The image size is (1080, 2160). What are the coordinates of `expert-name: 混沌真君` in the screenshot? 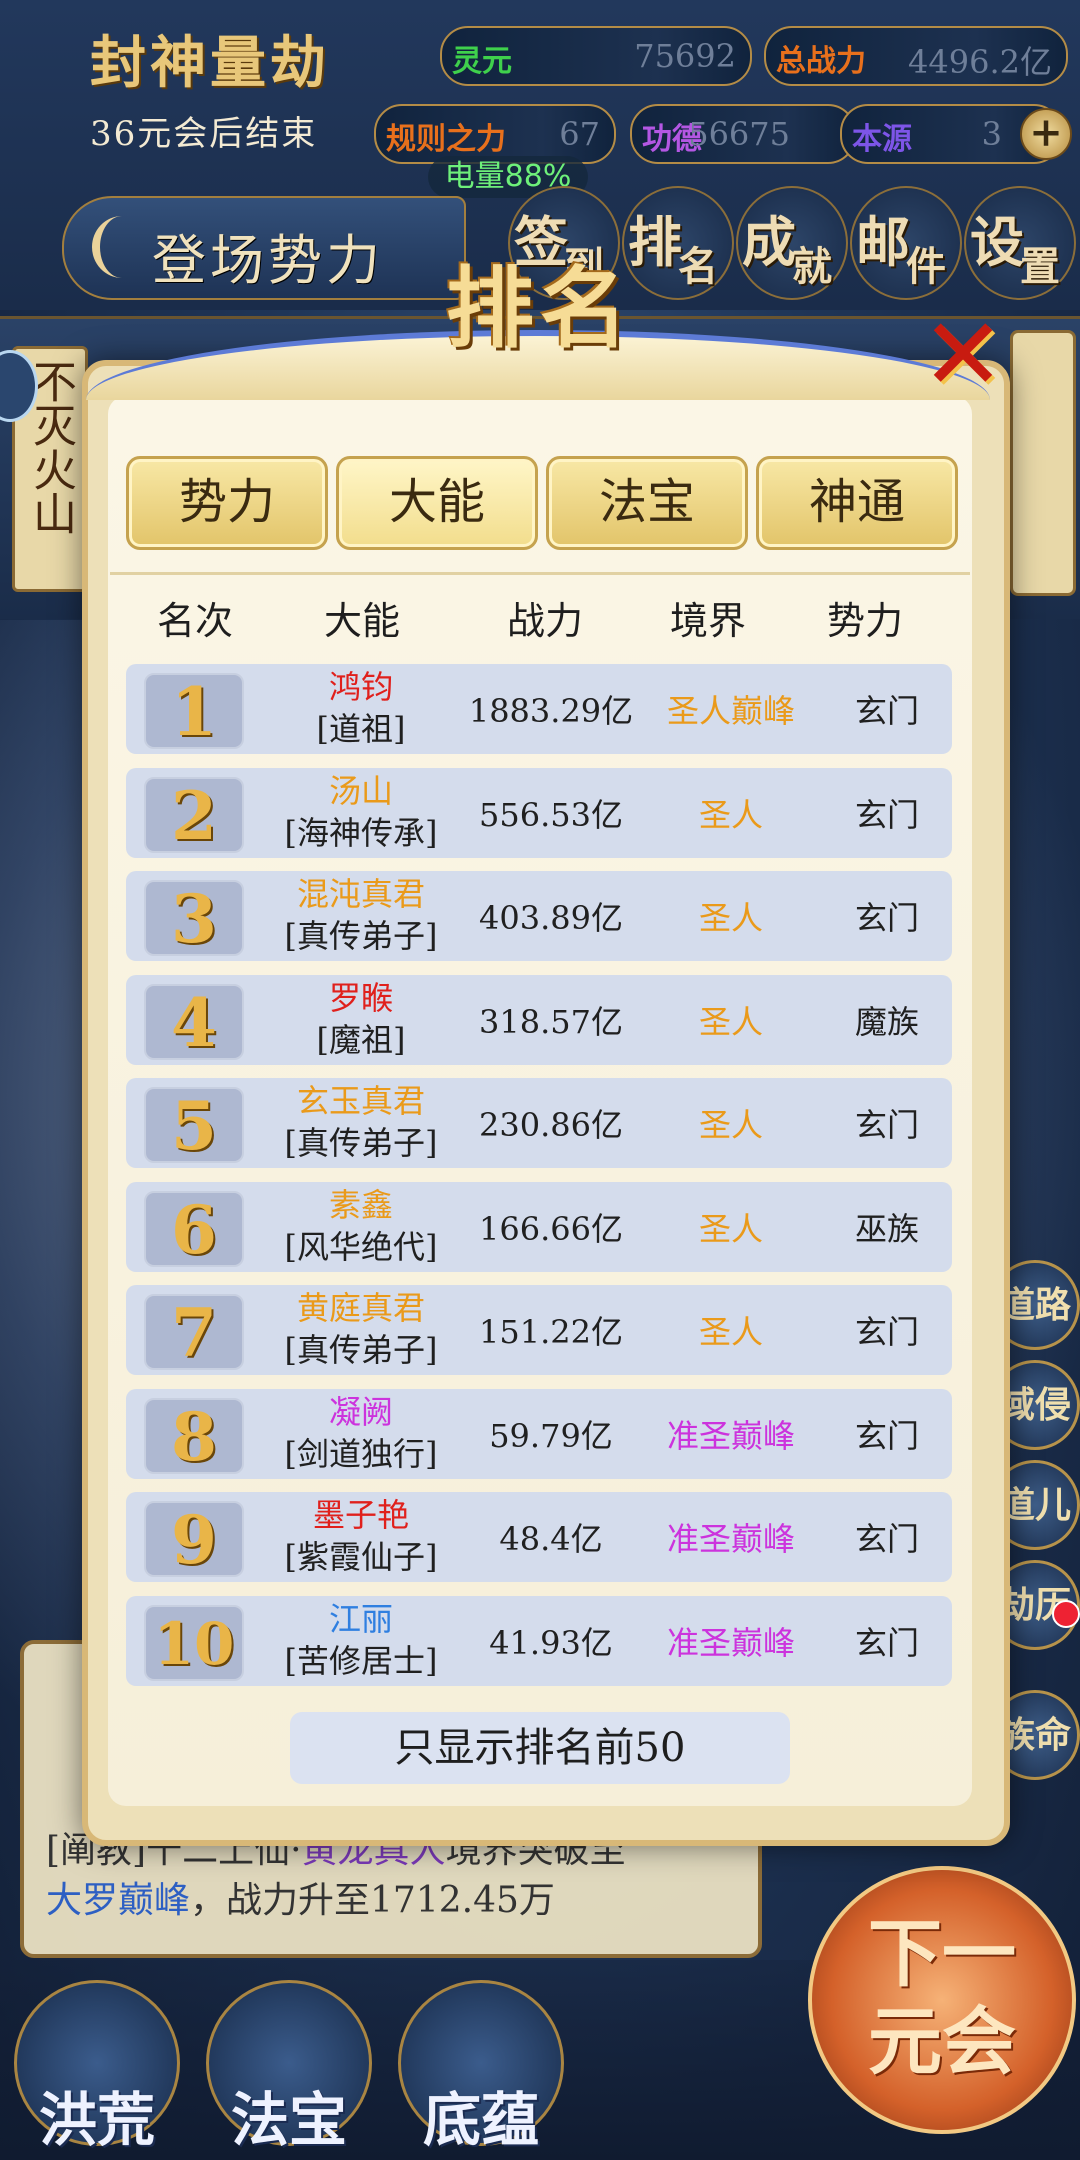 It's located at (360, 894).